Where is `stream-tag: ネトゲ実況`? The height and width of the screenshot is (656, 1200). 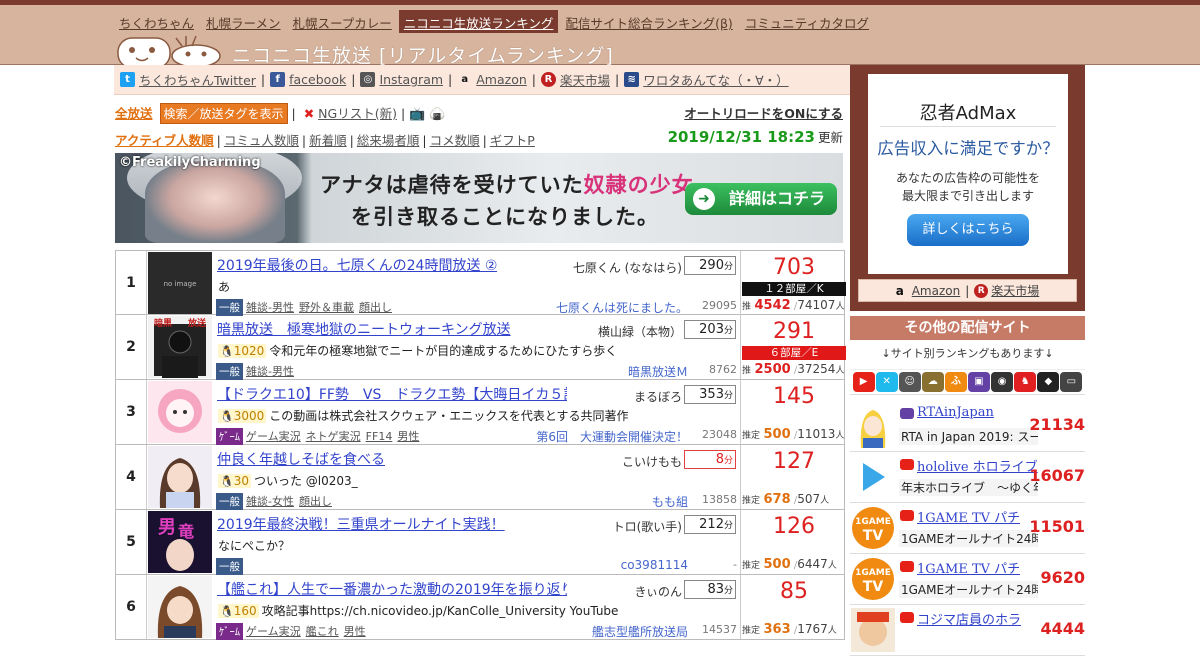
stream-tag: ネトゲ実況 is located at coordinates (333, 436).